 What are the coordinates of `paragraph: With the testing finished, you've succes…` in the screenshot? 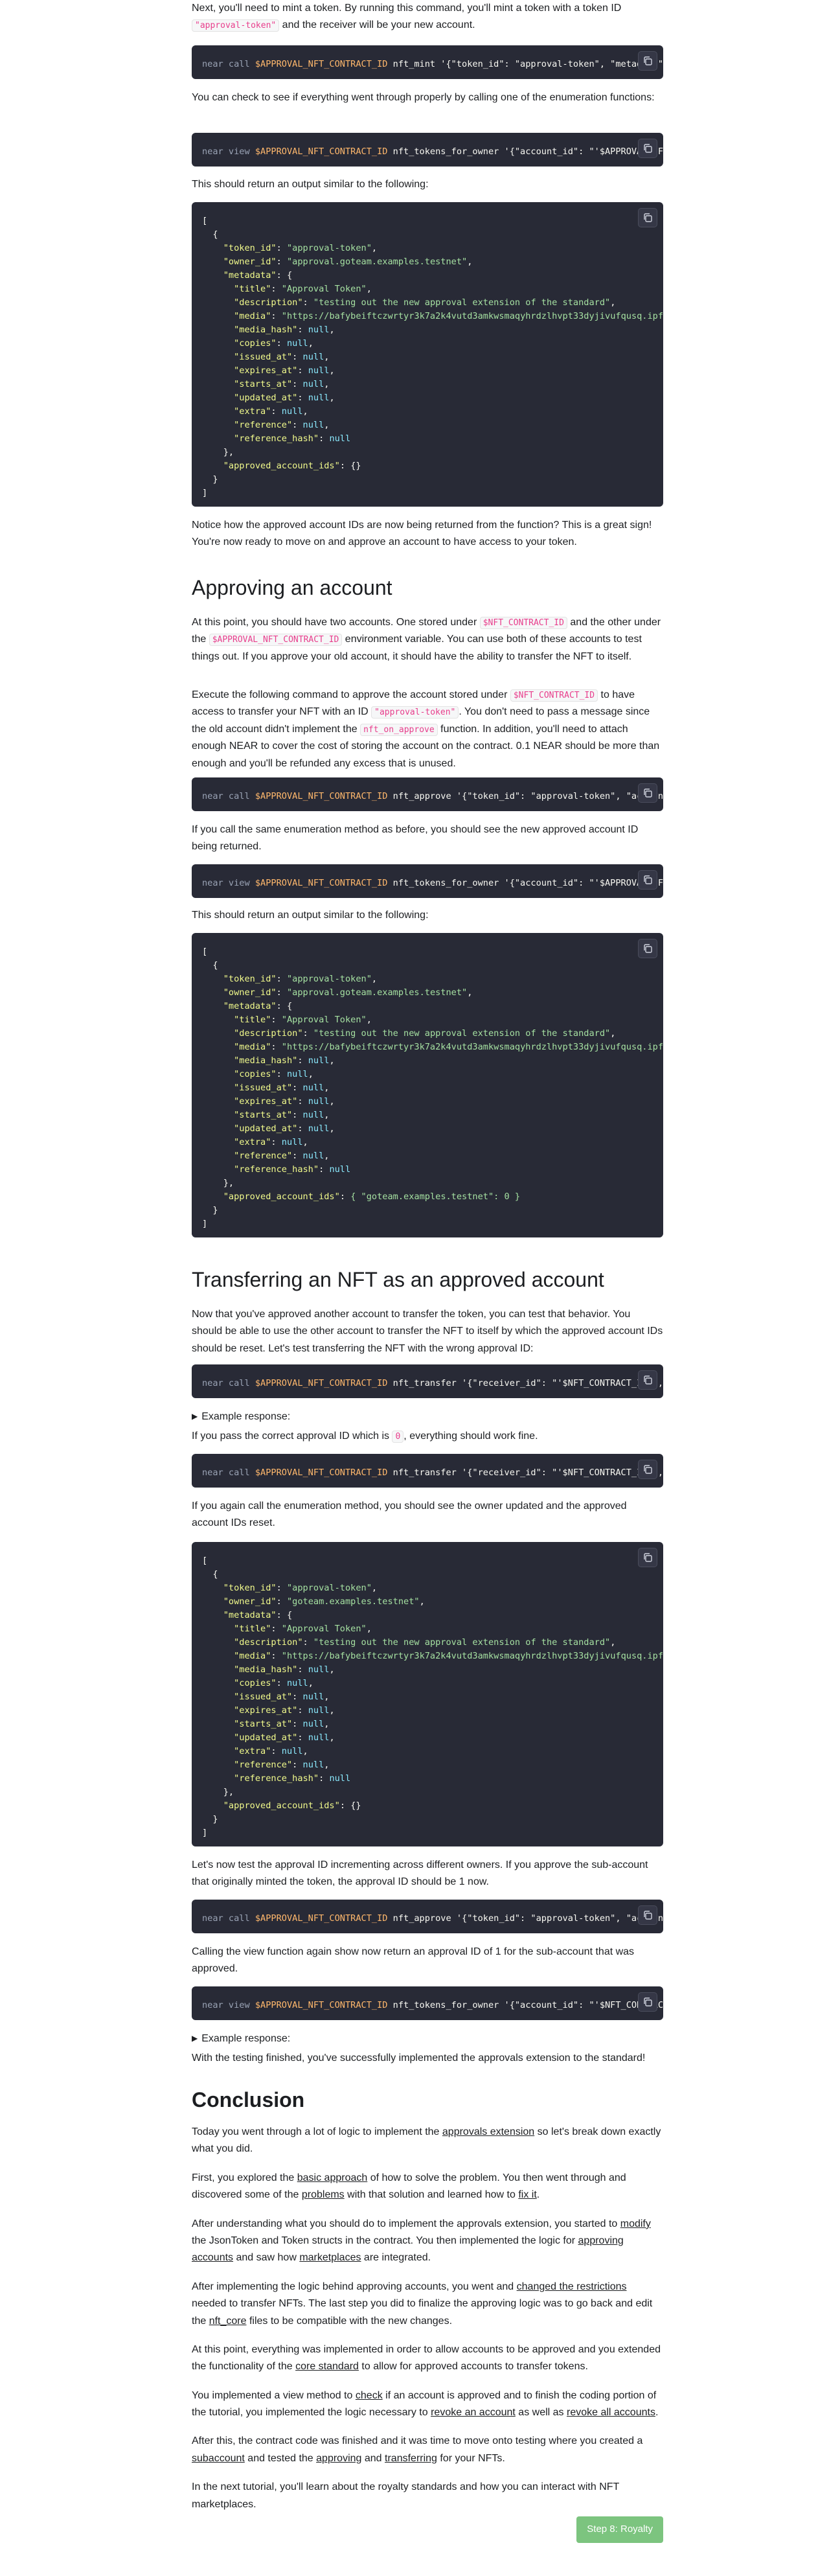 It's located at (419, 2058).